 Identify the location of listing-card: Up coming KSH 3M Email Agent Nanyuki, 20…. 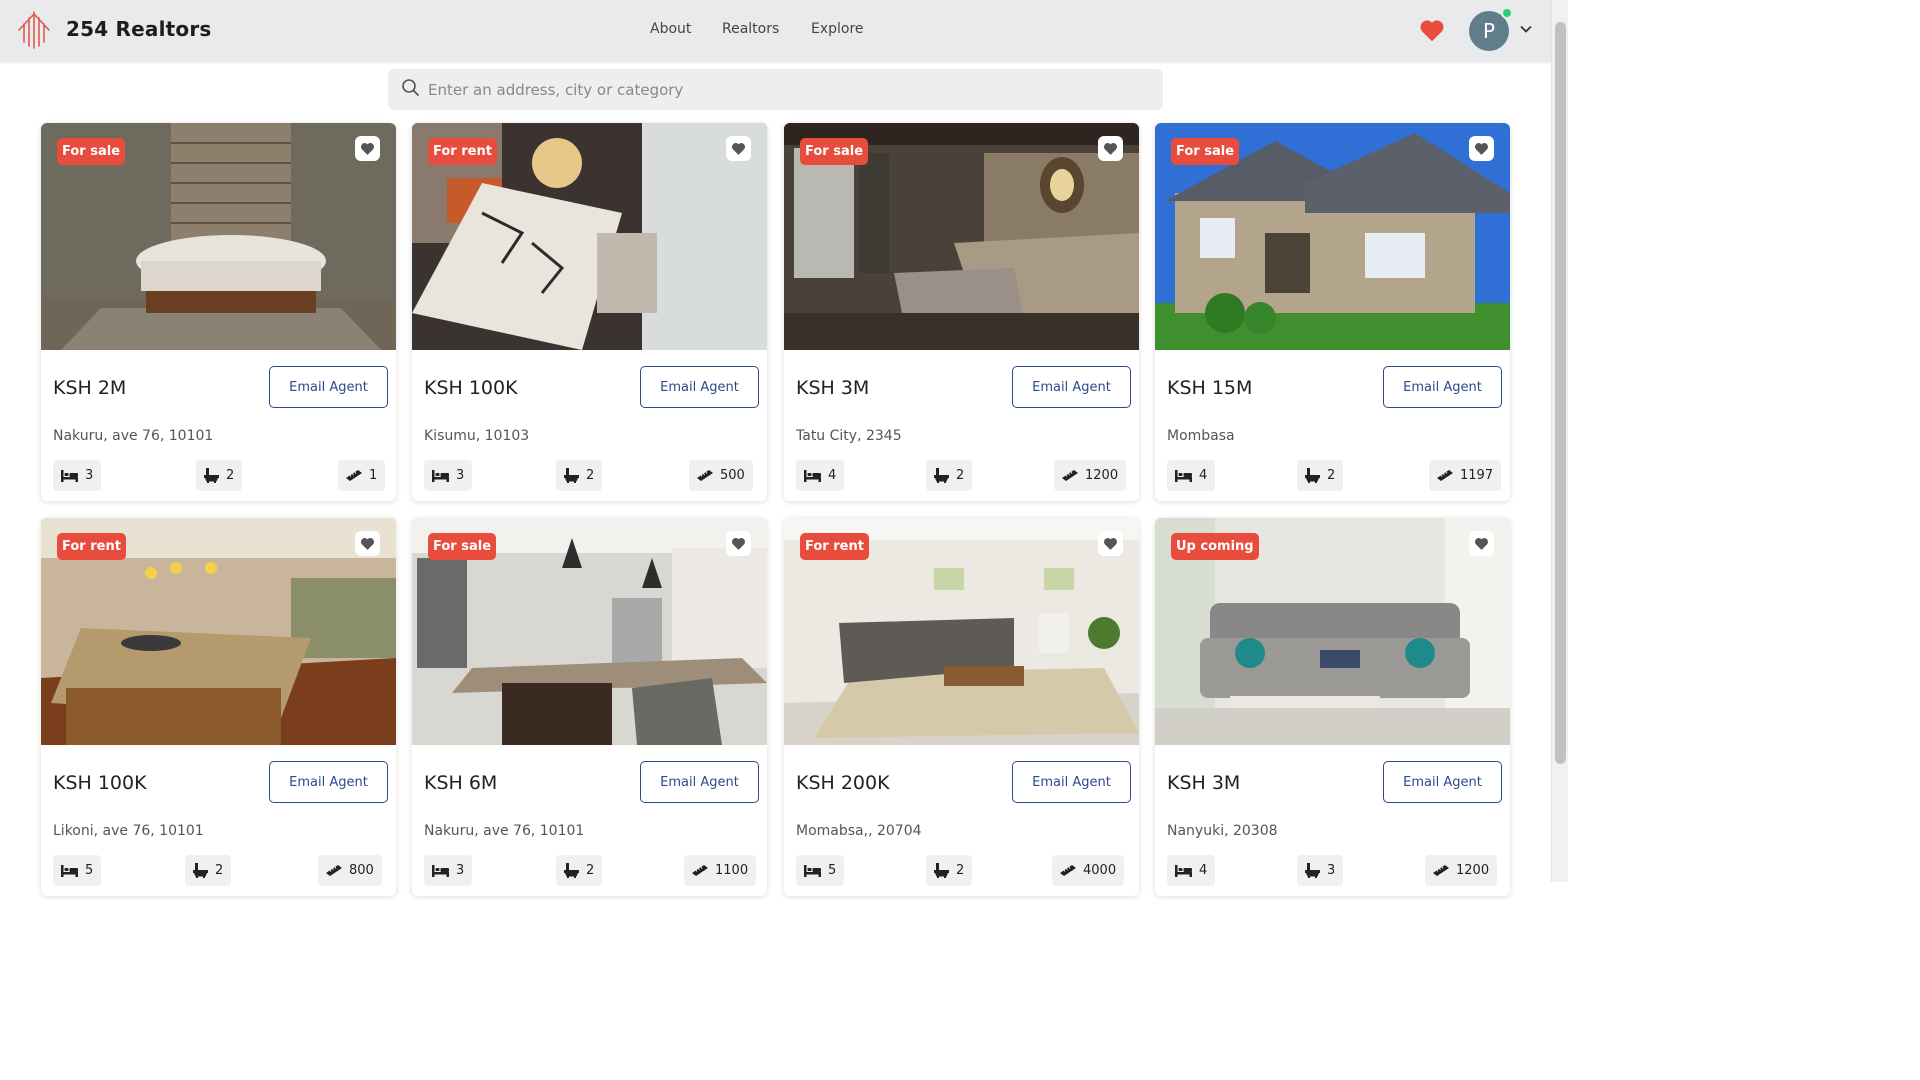
(1332, 707).